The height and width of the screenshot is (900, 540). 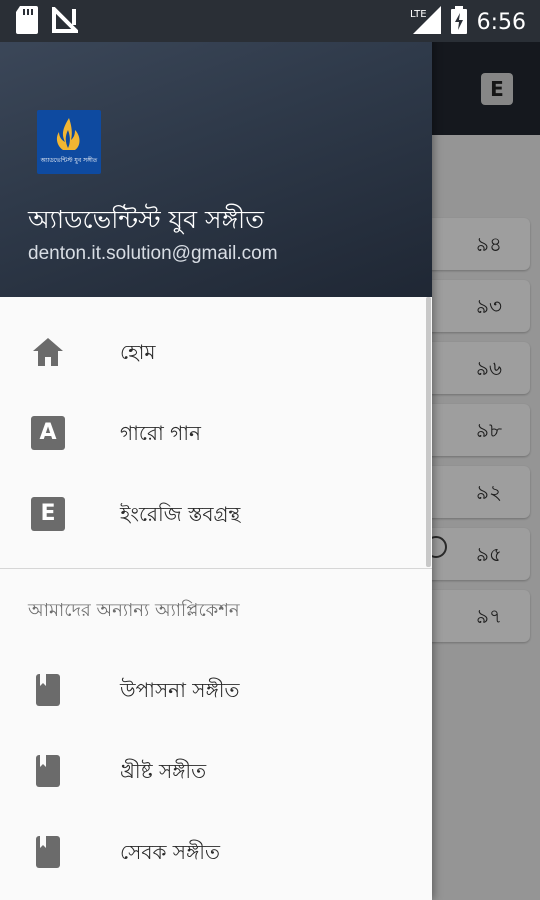 What do you see at coordinates (501, 22) in the screenshot?
I see `clock: 6:56` at bounding box center [501, 22].